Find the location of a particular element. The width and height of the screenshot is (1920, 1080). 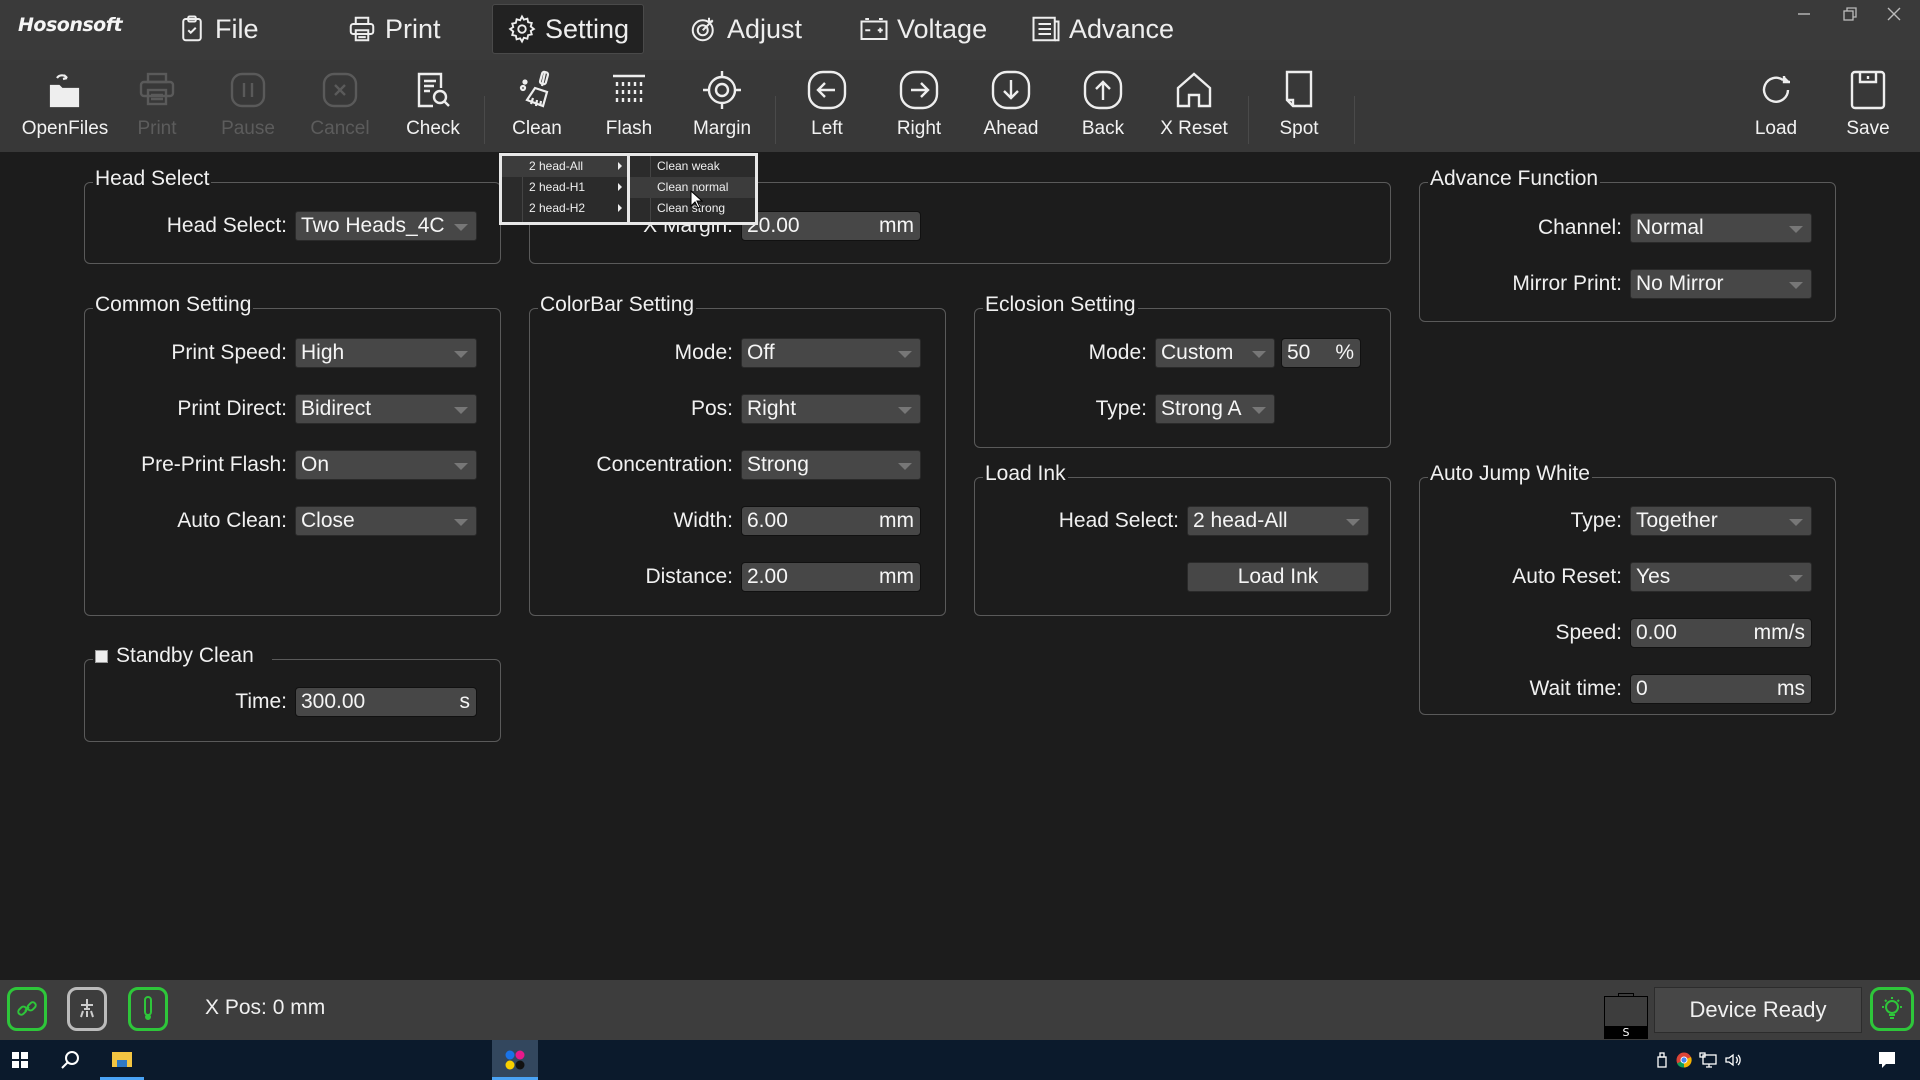

jump-speed-value: 0.00 is located at coordinates (1656, 632).